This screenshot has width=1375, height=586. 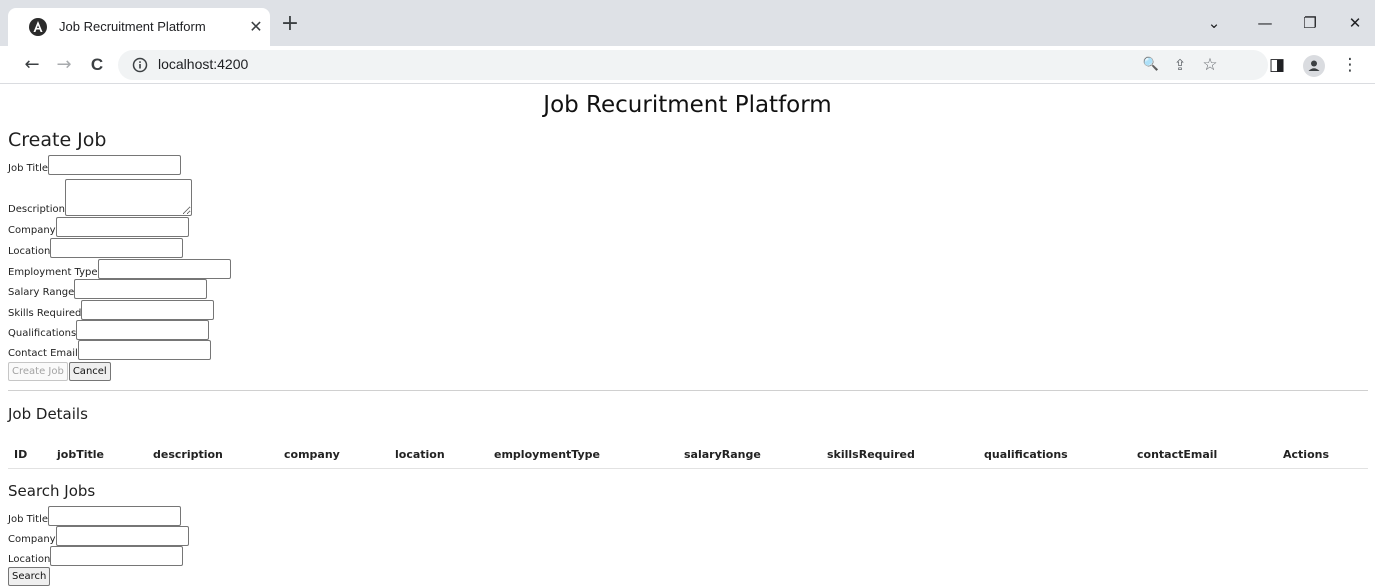 I want to click on salary-range-row: Salary Range, so click(x=108, y=289).